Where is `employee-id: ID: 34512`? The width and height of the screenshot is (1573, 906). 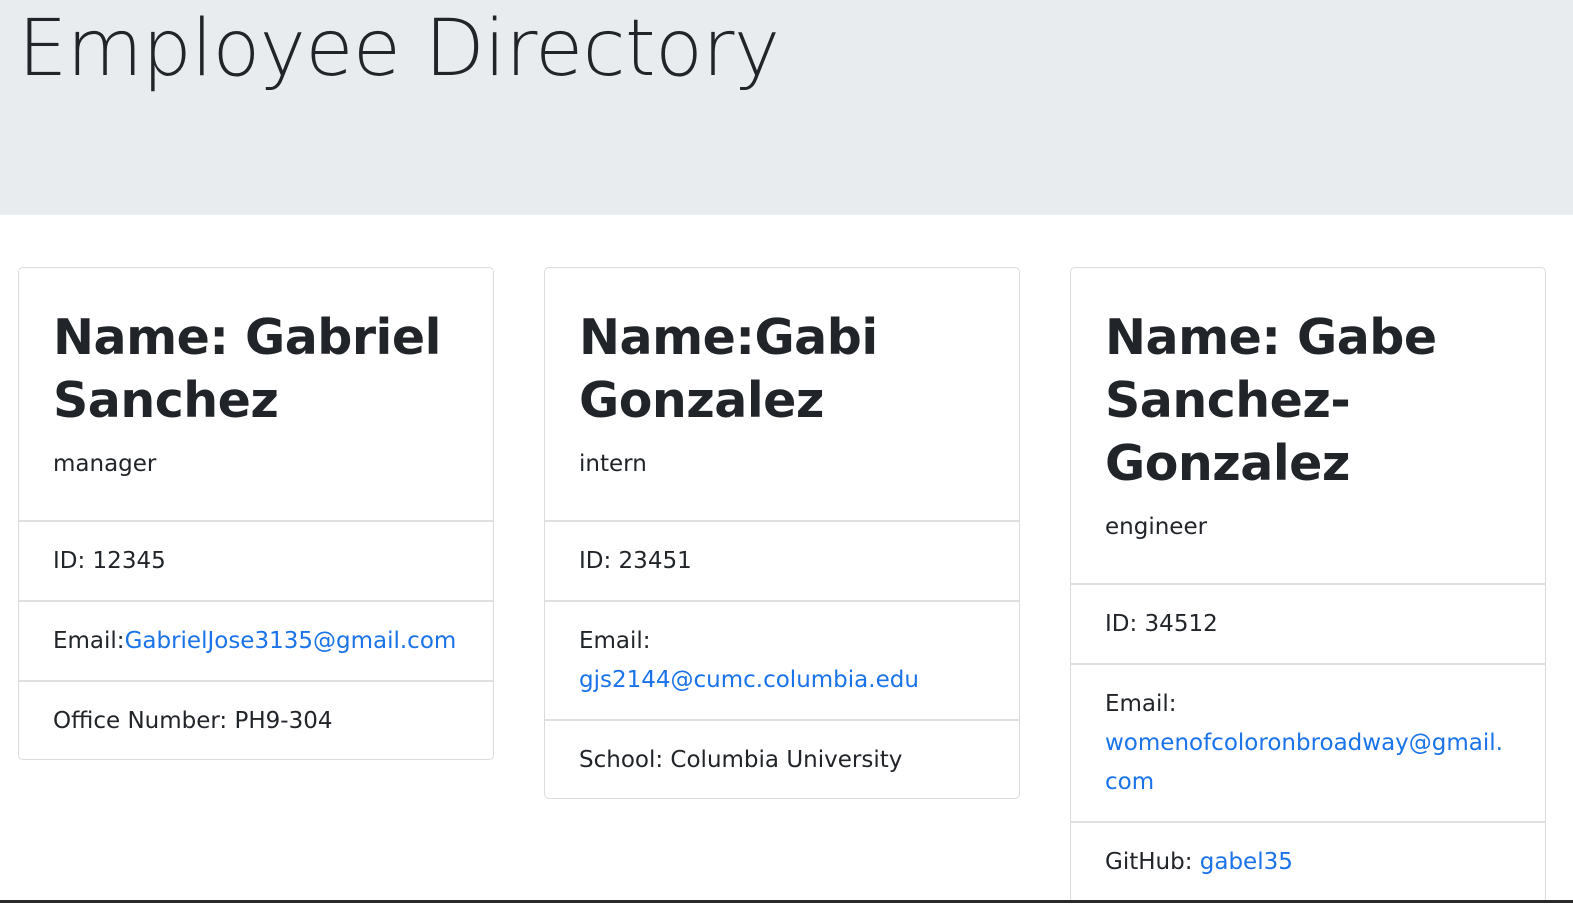 employee-id: ID: 34512 is located at coordinates (1308, 623).